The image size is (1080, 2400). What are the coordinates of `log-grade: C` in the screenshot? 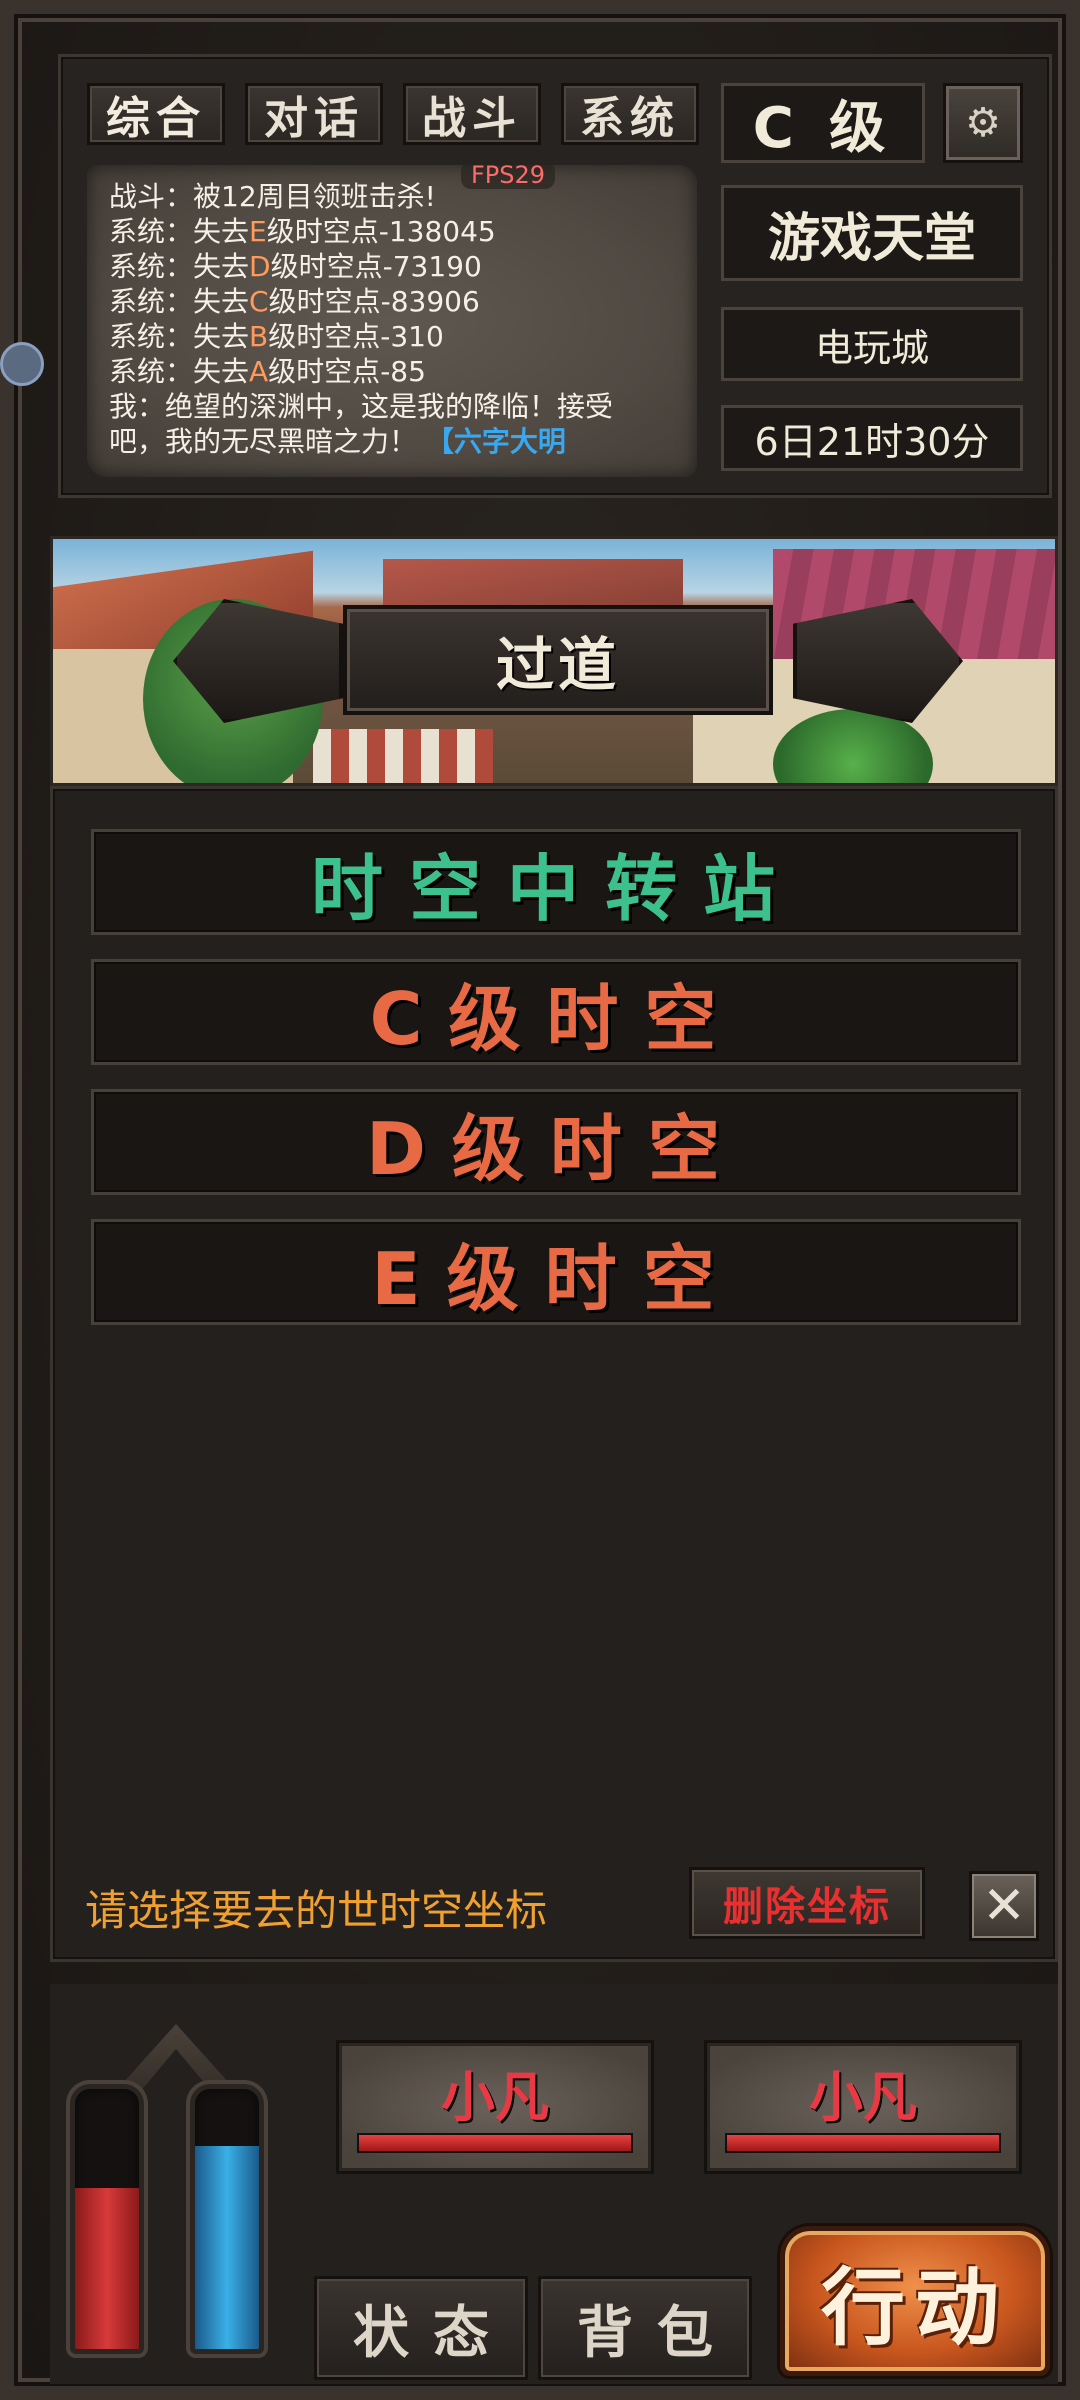 It's located at (259, 301).